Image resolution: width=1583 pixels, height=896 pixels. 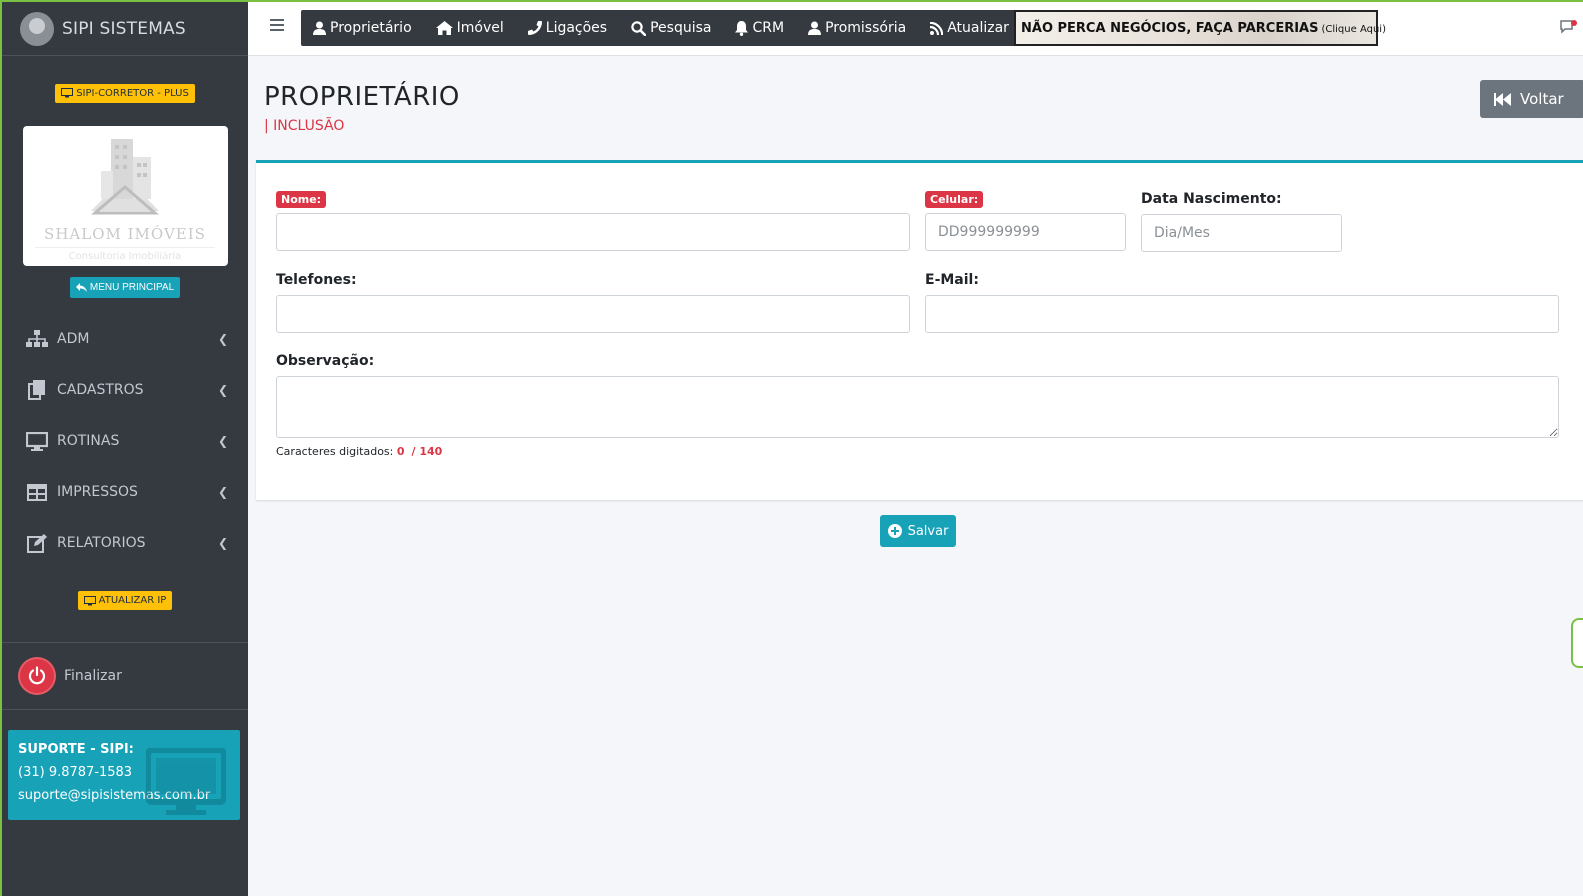 I want to click on celular-label: Celular:, so click(x=954, y=199).